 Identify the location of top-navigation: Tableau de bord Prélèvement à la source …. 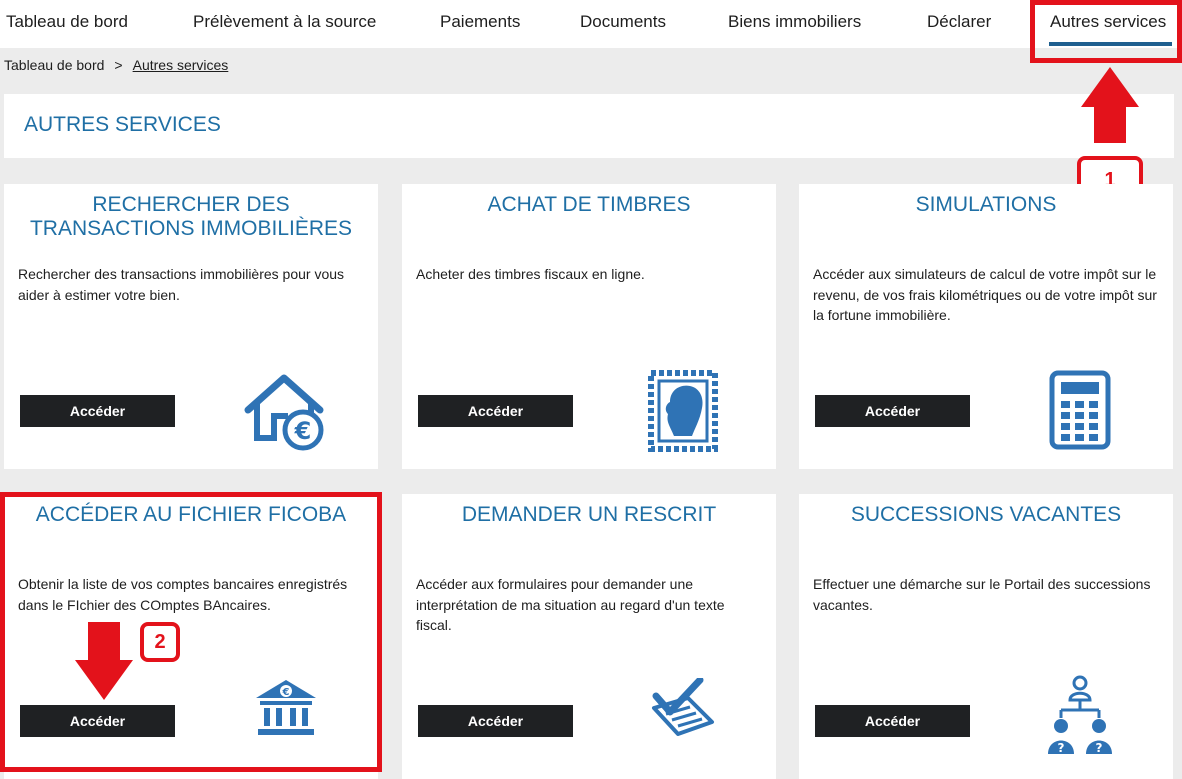
(591, 24).